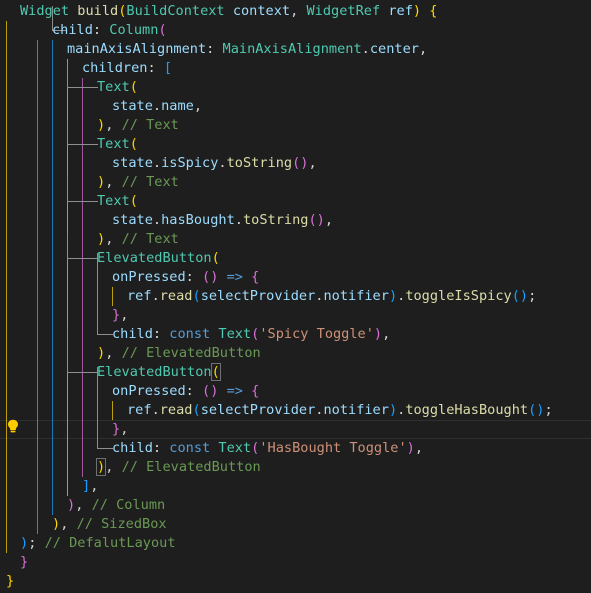 The width and height of the screenshot is (591, 593). I want to click on code-line: ), // Column, so click(116, 505).